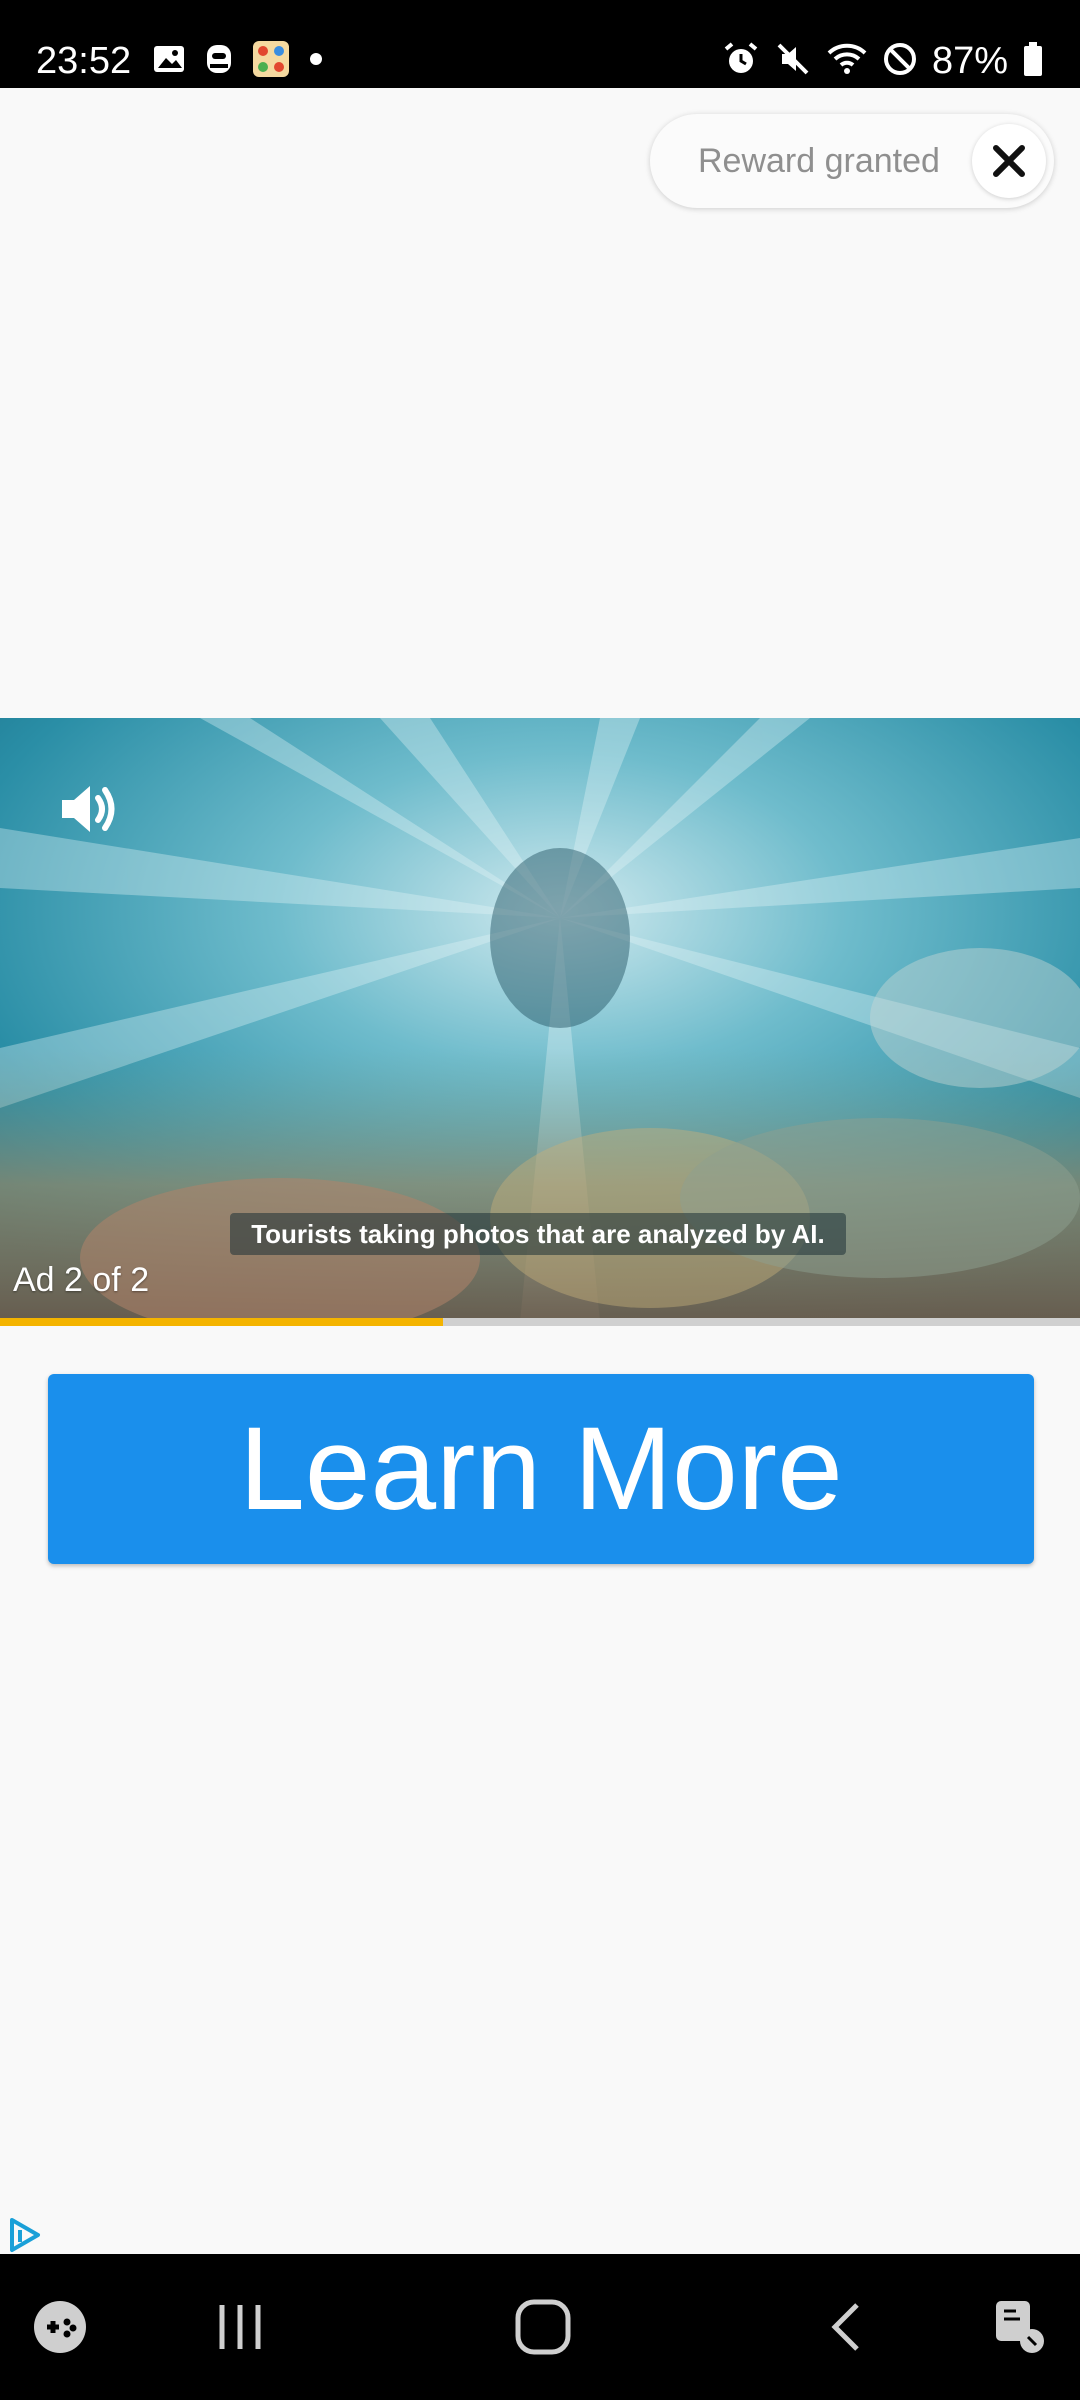  I want to click on app-icon, so click(219, 61).